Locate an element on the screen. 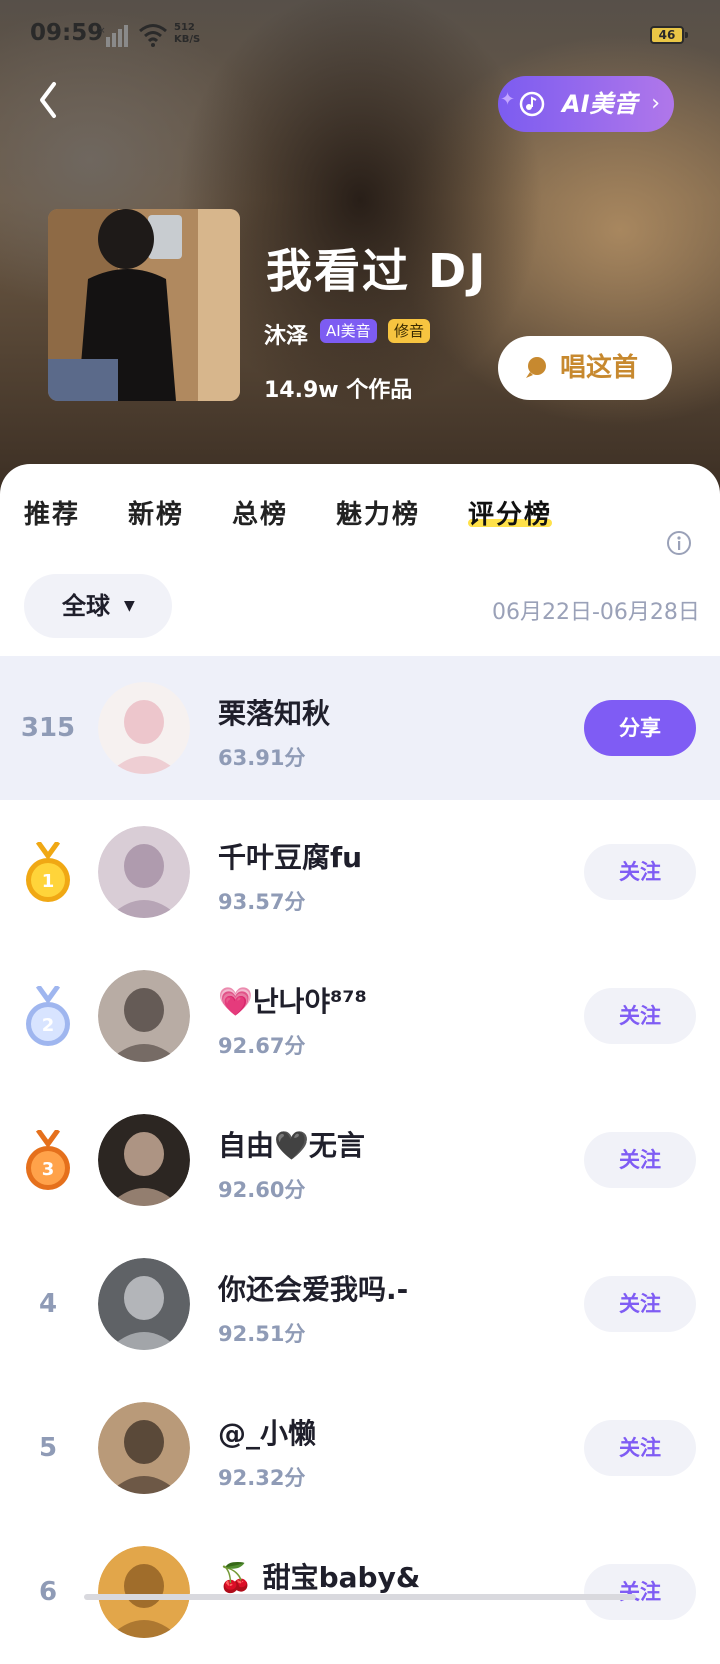 The height and width of the screenshot is (1664, 720). rank-row: 1 千叶豆腐fu 93.57分 关注 is located at coordinates (360, 872).